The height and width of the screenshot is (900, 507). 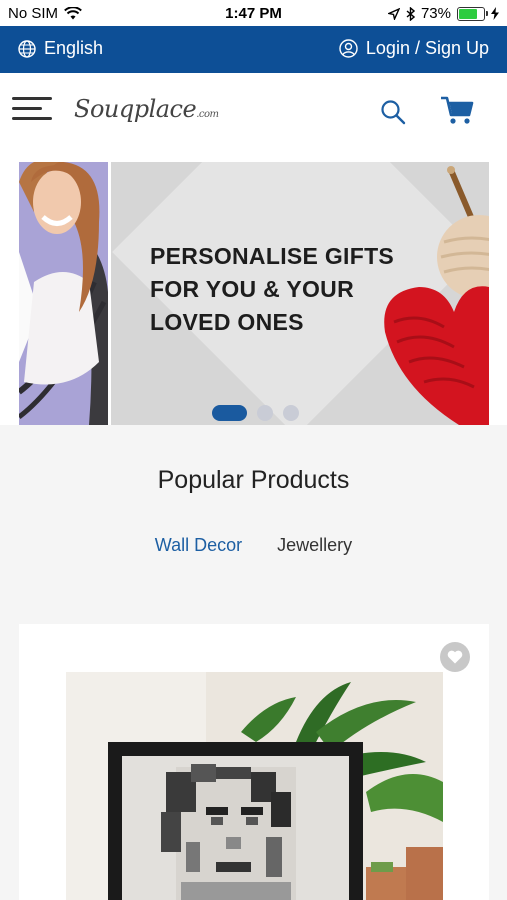 I want to click on knitted-heart-image, so click(x=436, y=295).